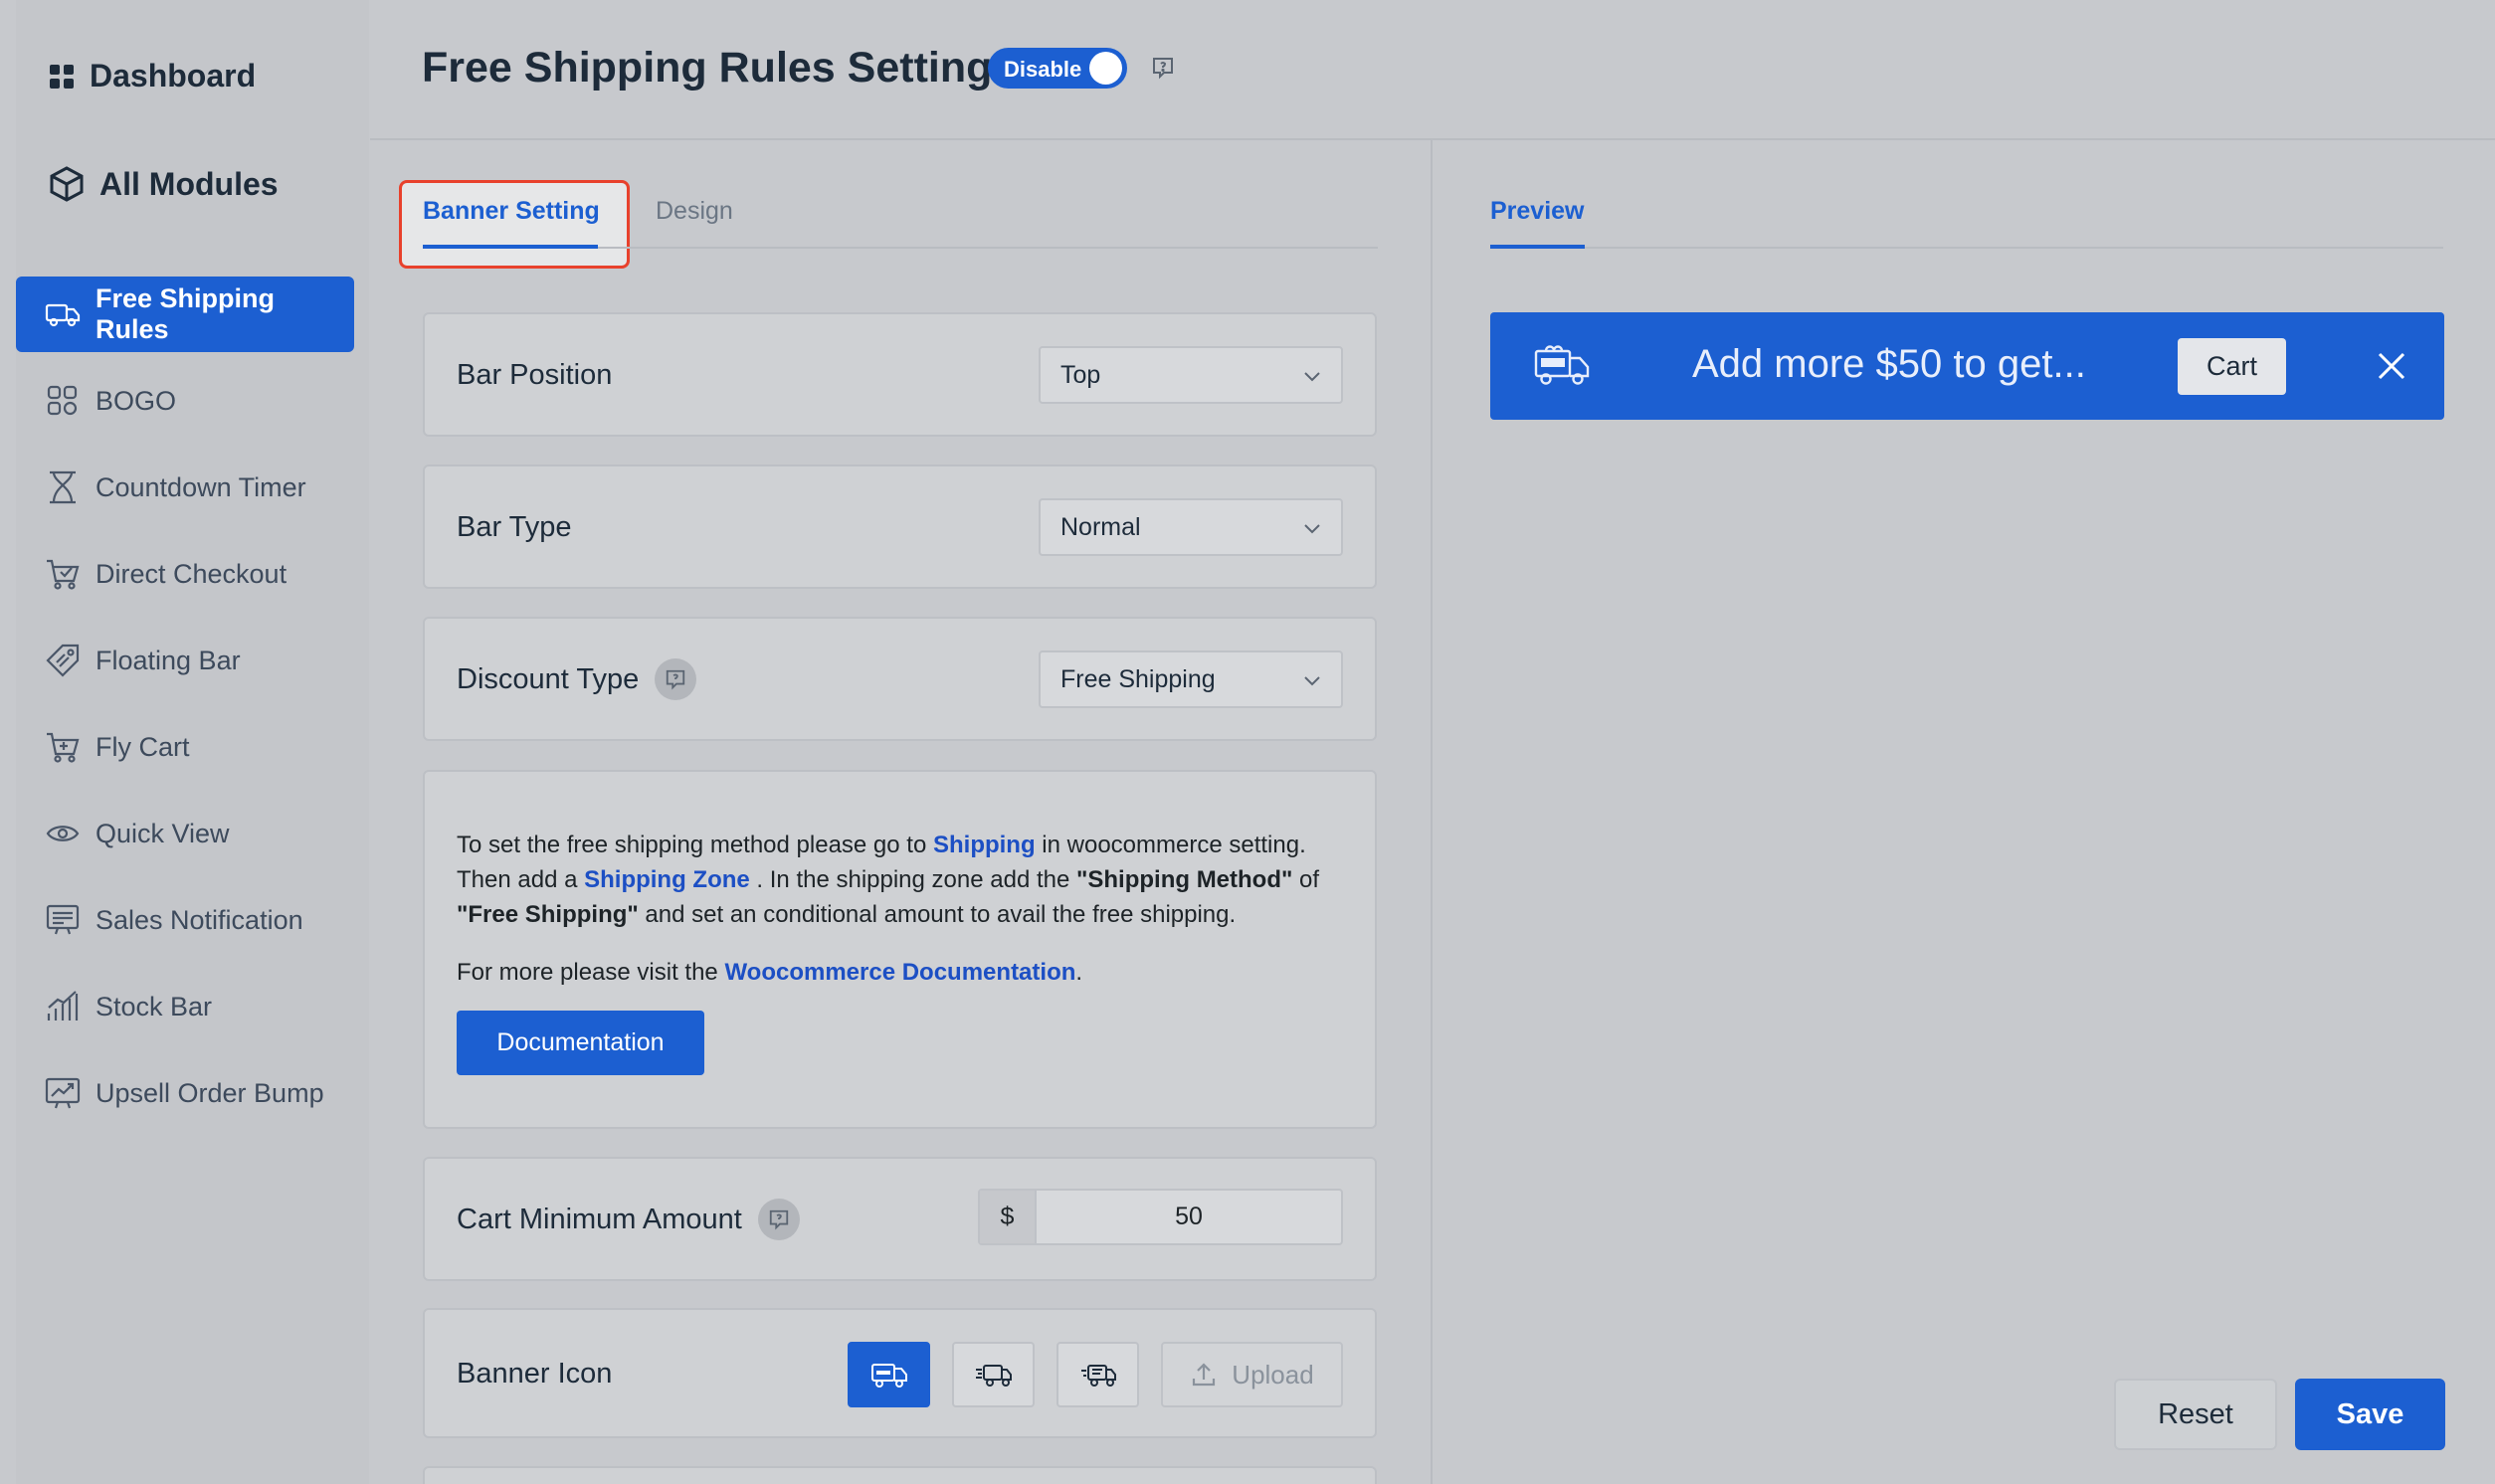 Image resolution: width=2495 pixels, height=1484 pixels. Describe the element at coordinates (2392, 366) in the screenshot. I see `close-icon` at that location.